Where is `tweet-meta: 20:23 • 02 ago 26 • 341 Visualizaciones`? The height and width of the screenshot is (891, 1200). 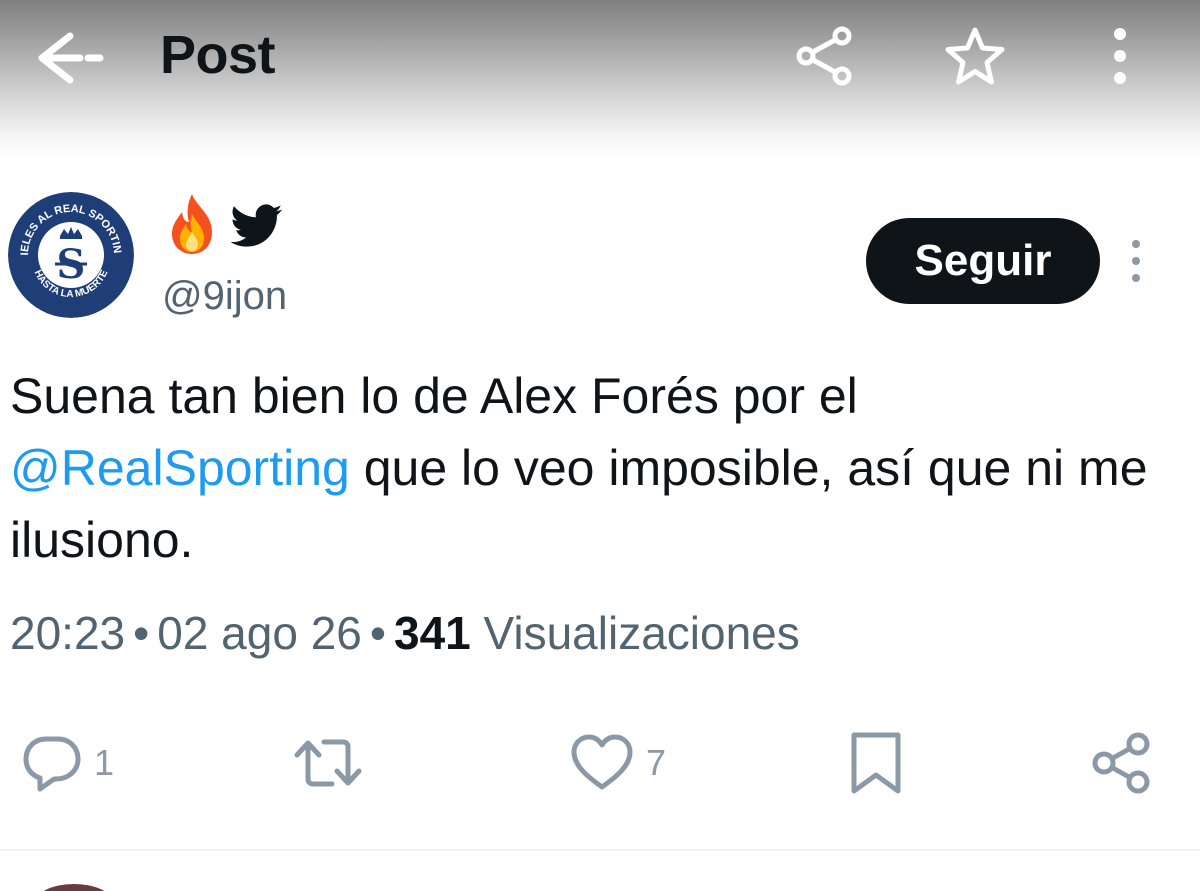
tweet-meta: 20:23 • 02 ago 26 • 341 Visualizaciones is located at coordinates (405, 633).